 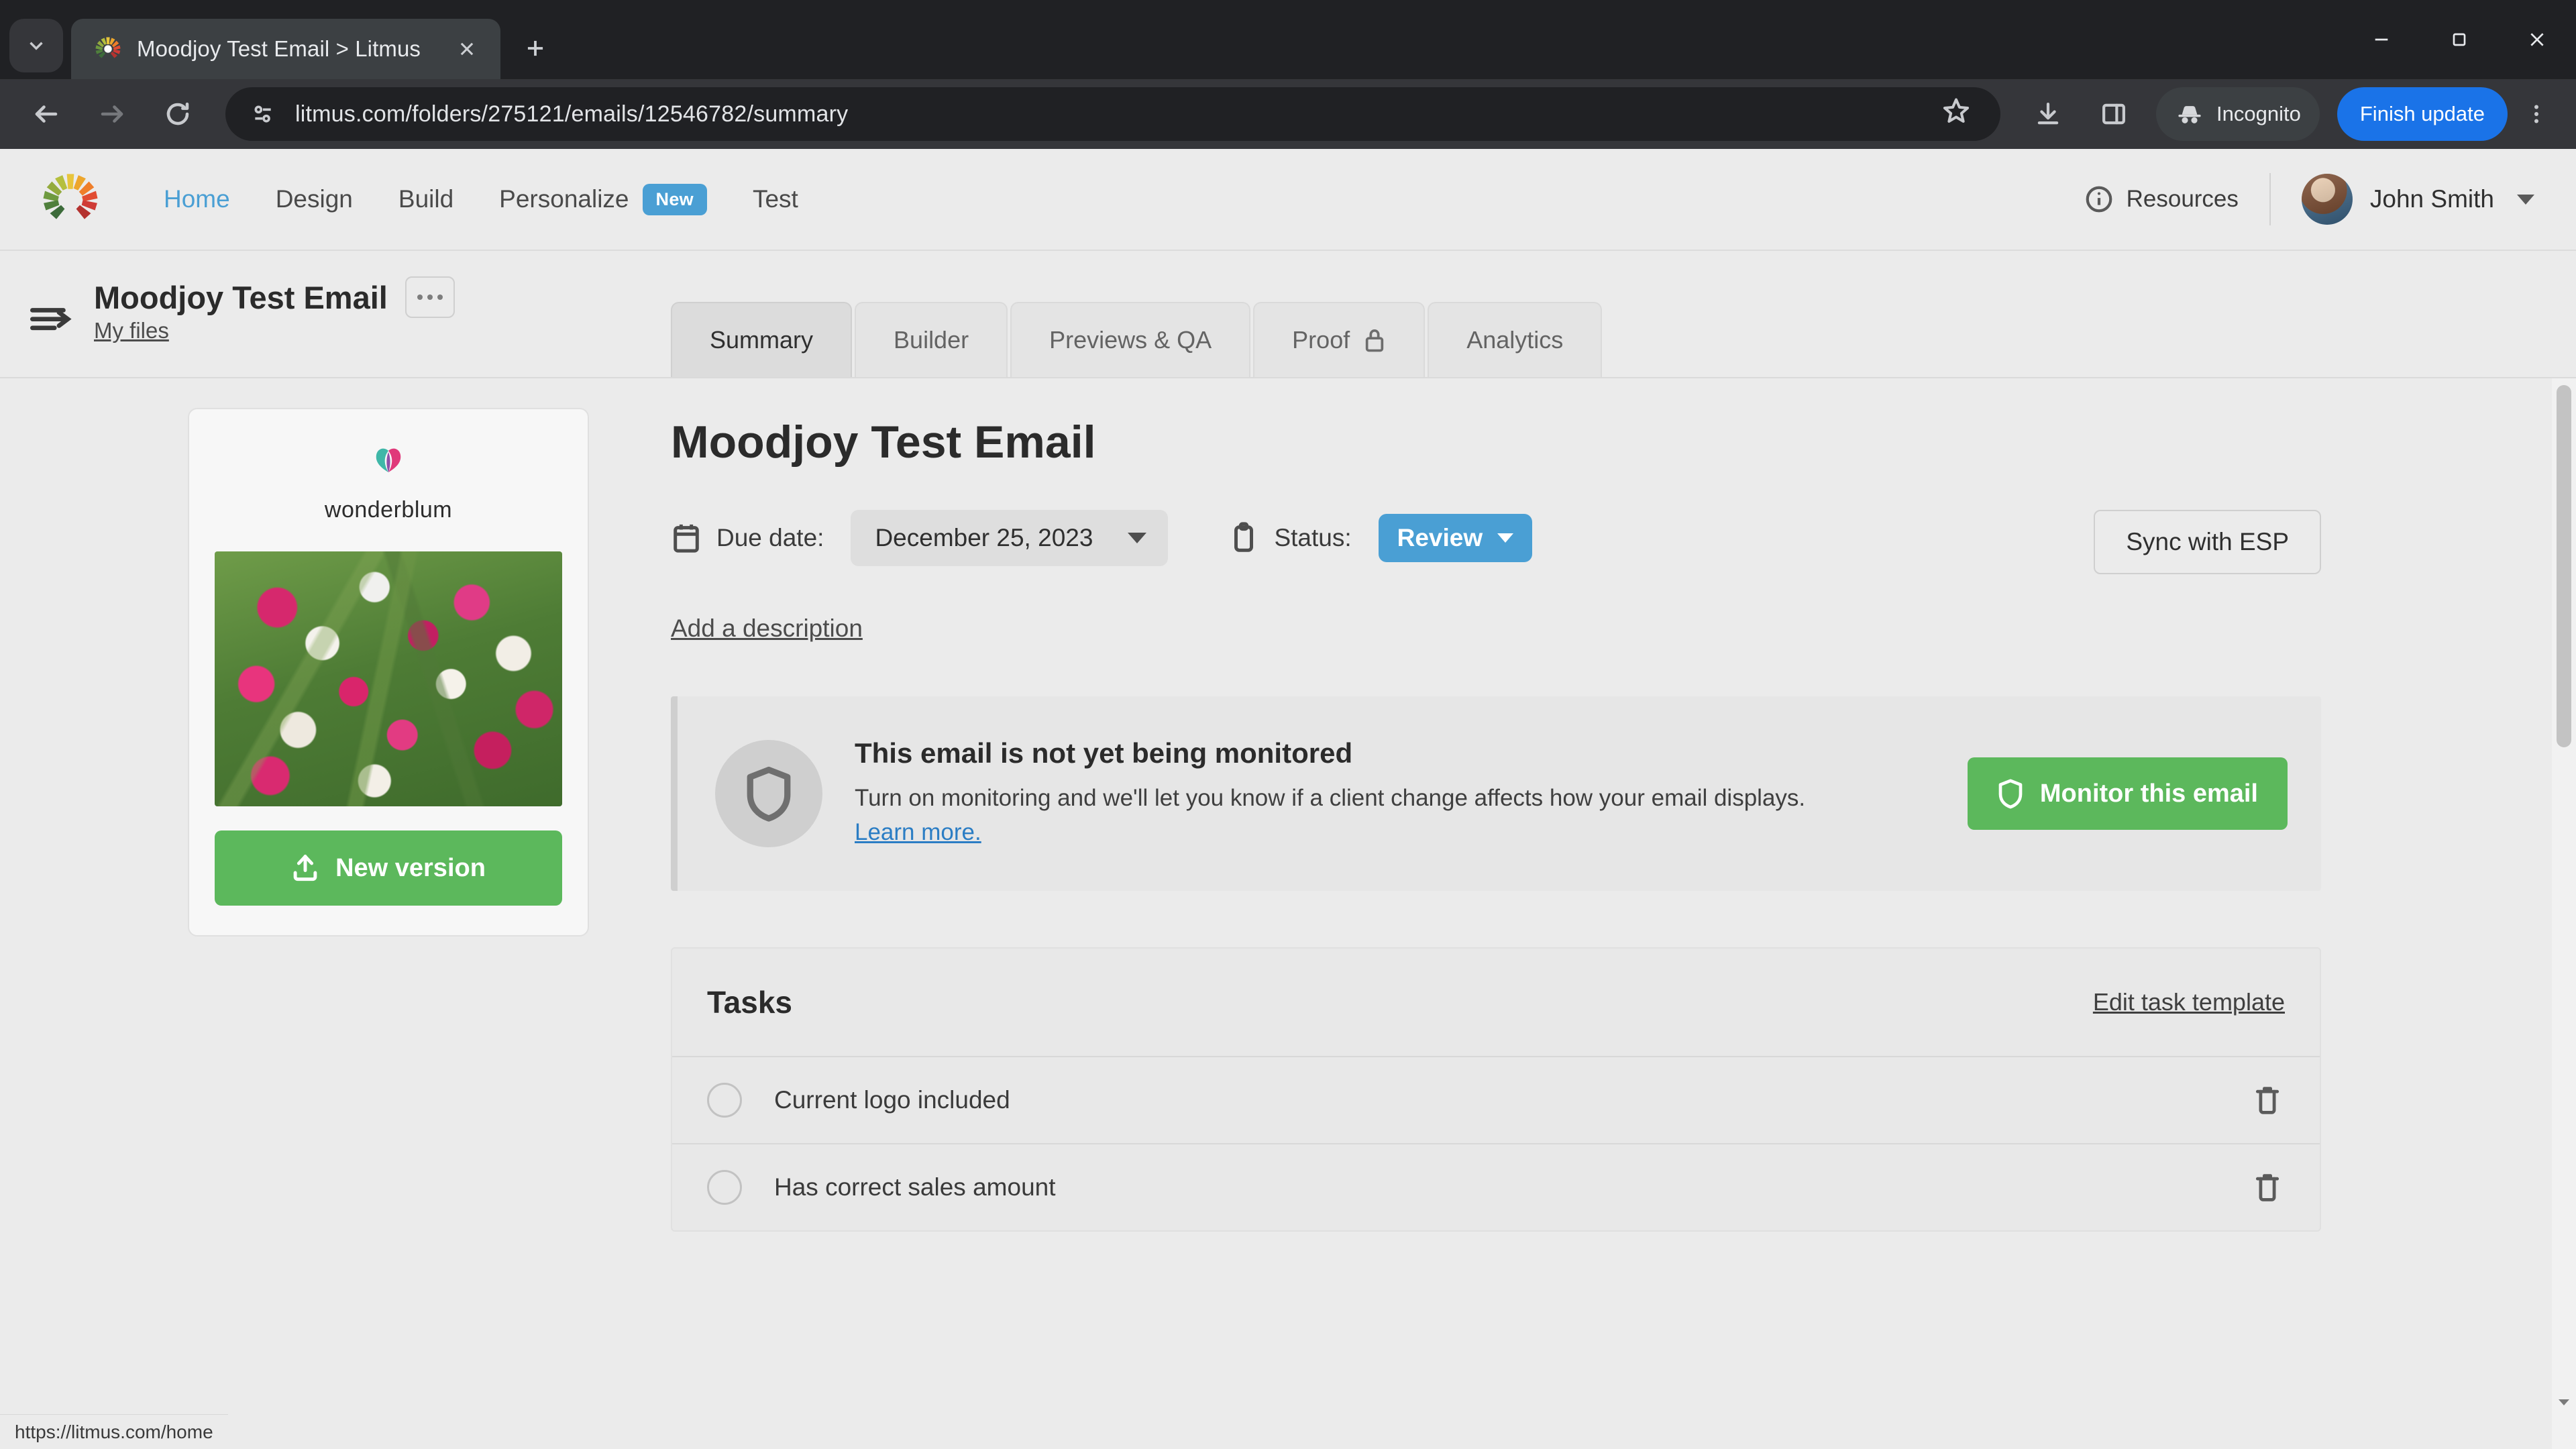 What do you see at coordinates (2564, 1402) in the screenshot?
I see `scroll-down-arrow-icon` at bounding box center [2564, 1402].